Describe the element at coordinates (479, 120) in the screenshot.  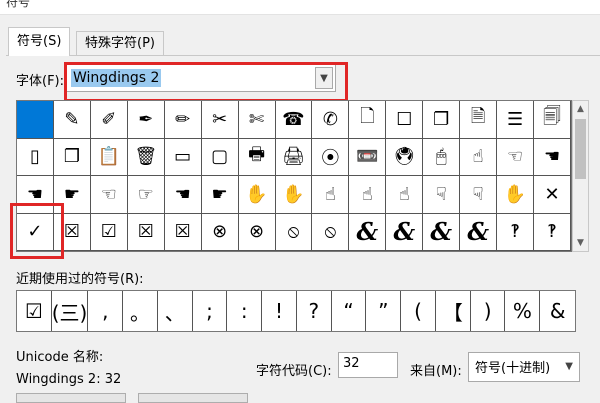
I see `symbol-cell: 🗎` at that location.